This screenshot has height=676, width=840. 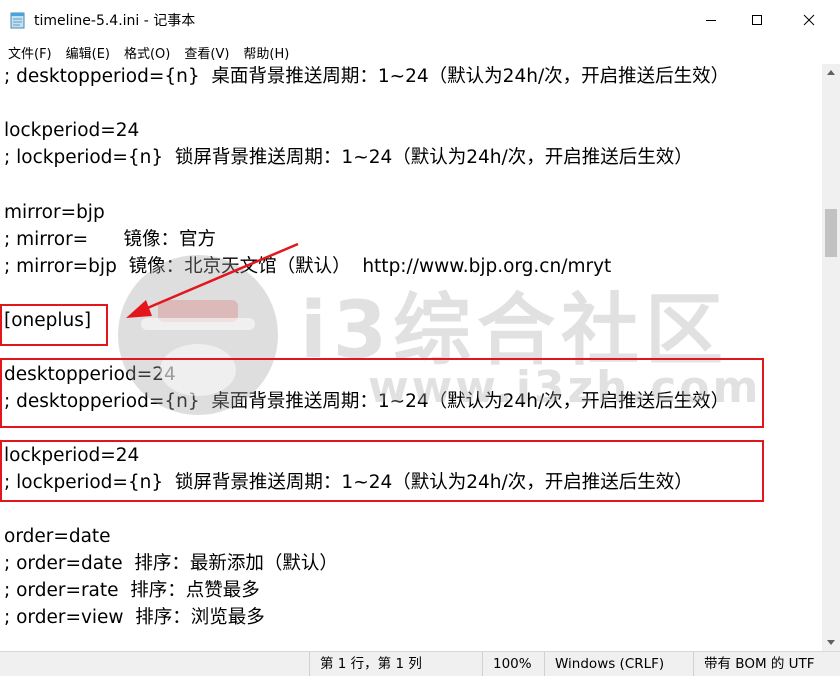 I want to click on annotation-box-oneplus, so click(x=54, y=325).